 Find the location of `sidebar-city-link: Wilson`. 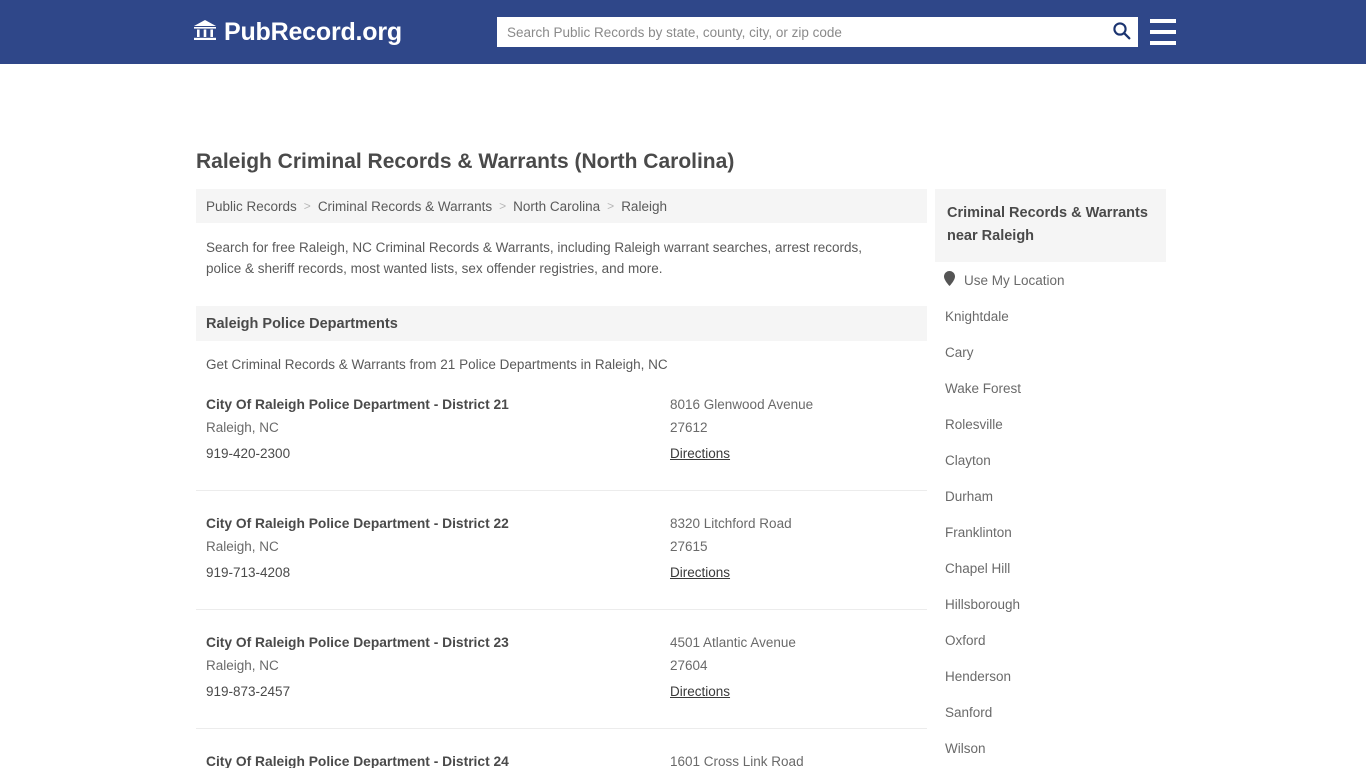

sidebar-city-link: Wilson is located at coordinates (965, 748).